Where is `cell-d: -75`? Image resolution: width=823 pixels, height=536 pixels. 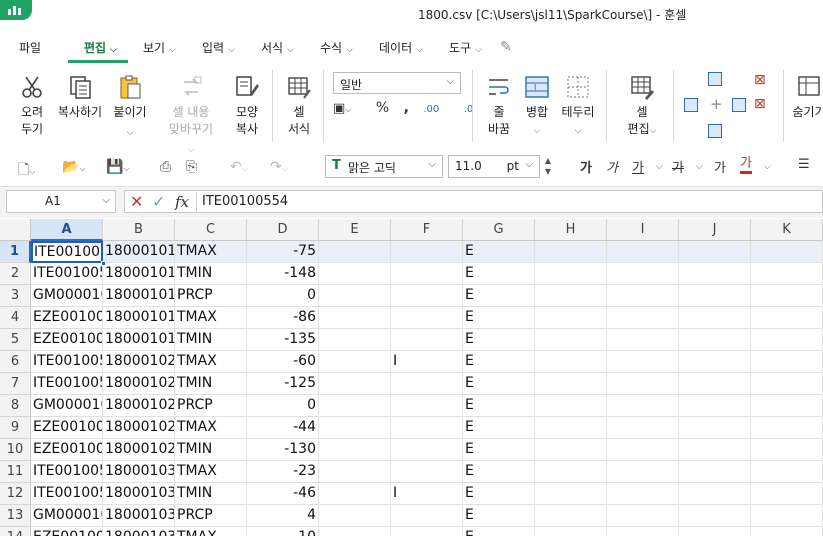
cell-d: -75 is located at coordinates (283, 252).